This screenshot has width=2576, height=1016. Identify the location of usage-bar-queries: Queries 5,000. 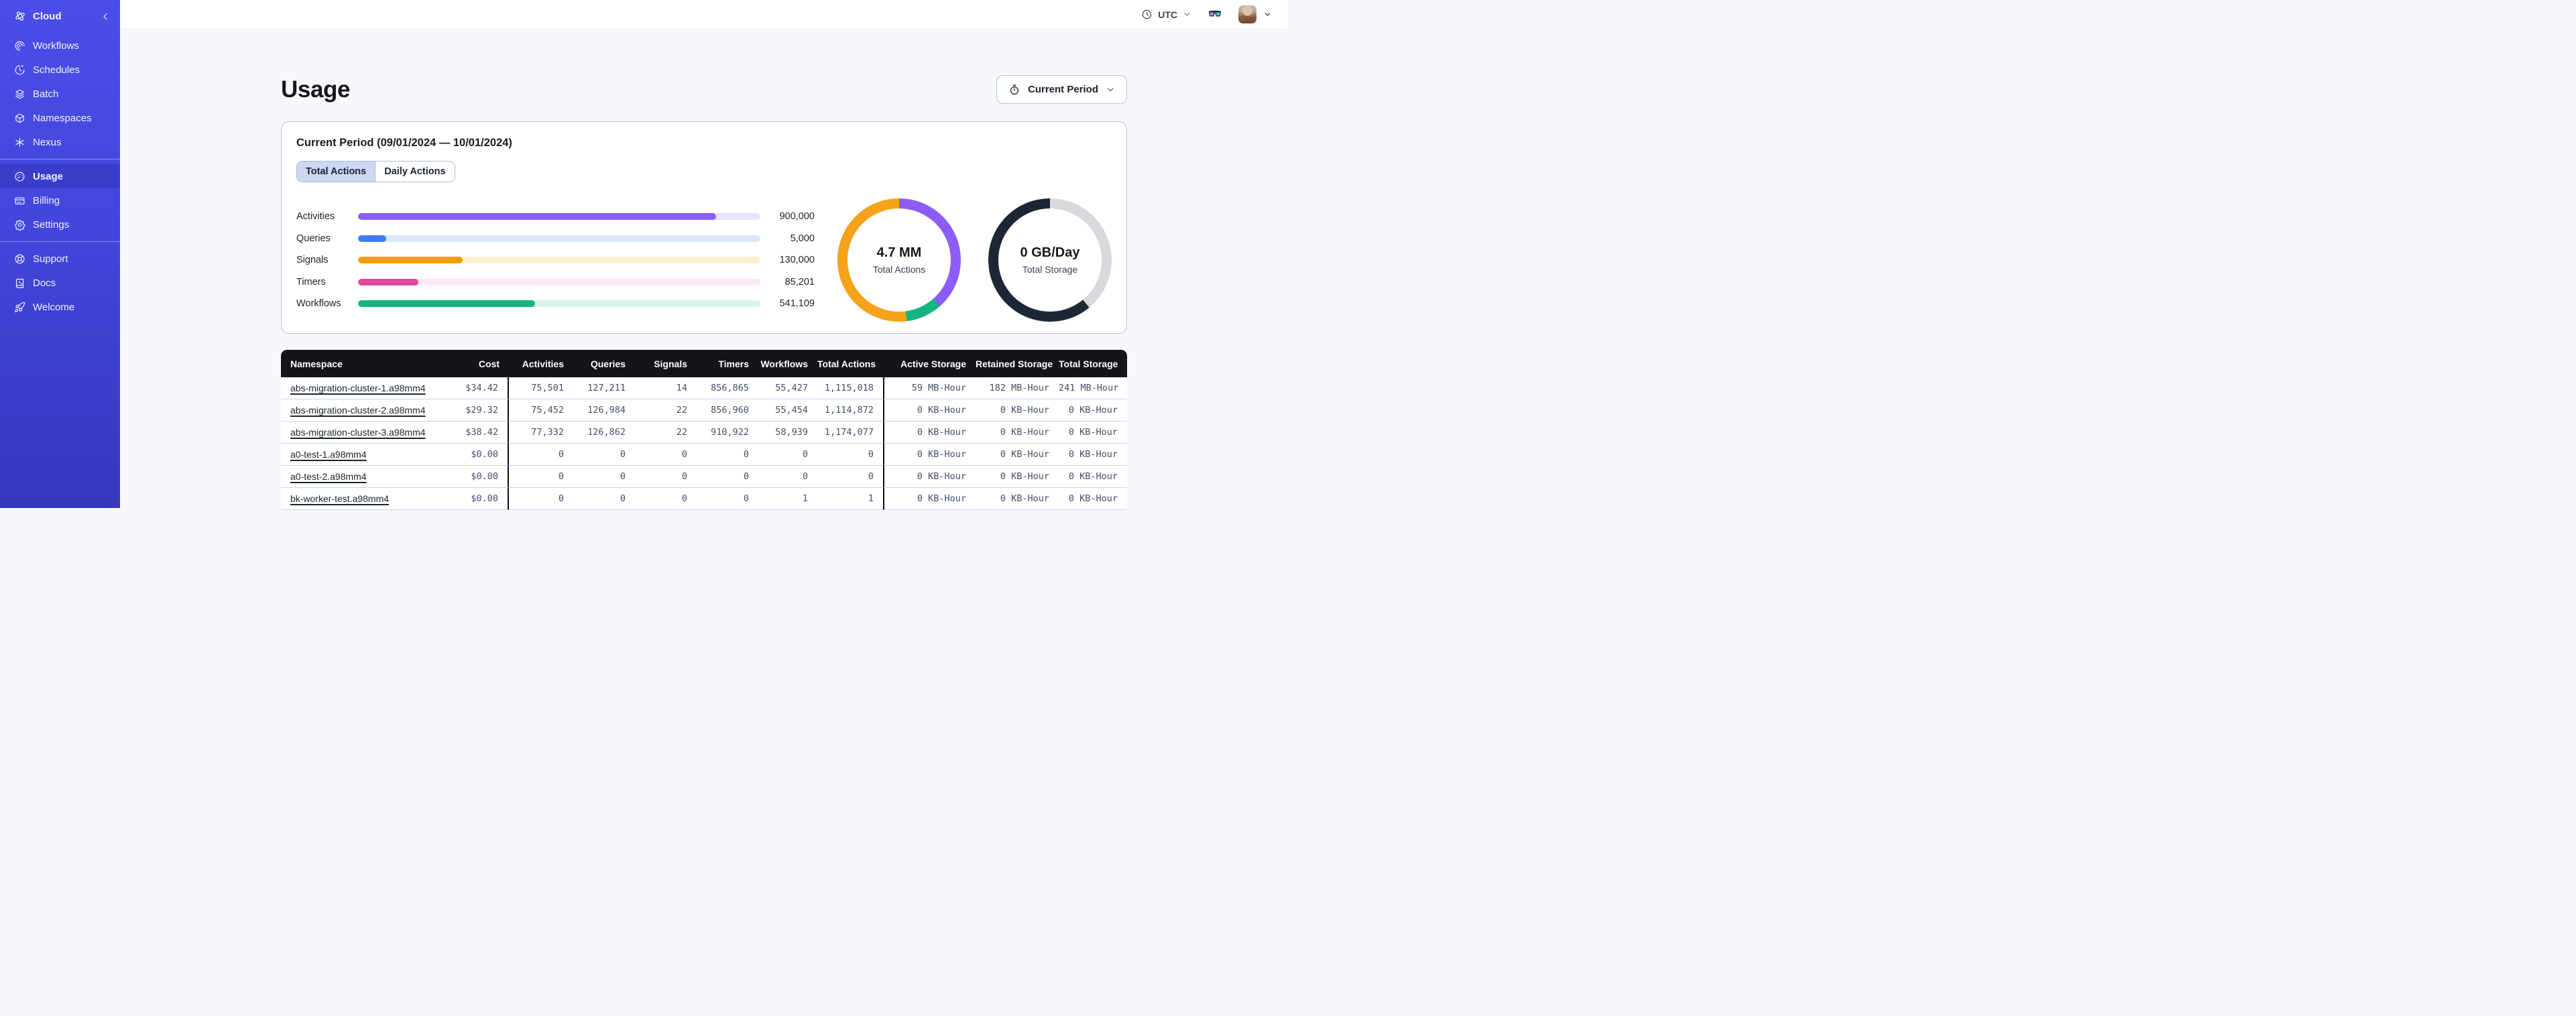
(555, 238).